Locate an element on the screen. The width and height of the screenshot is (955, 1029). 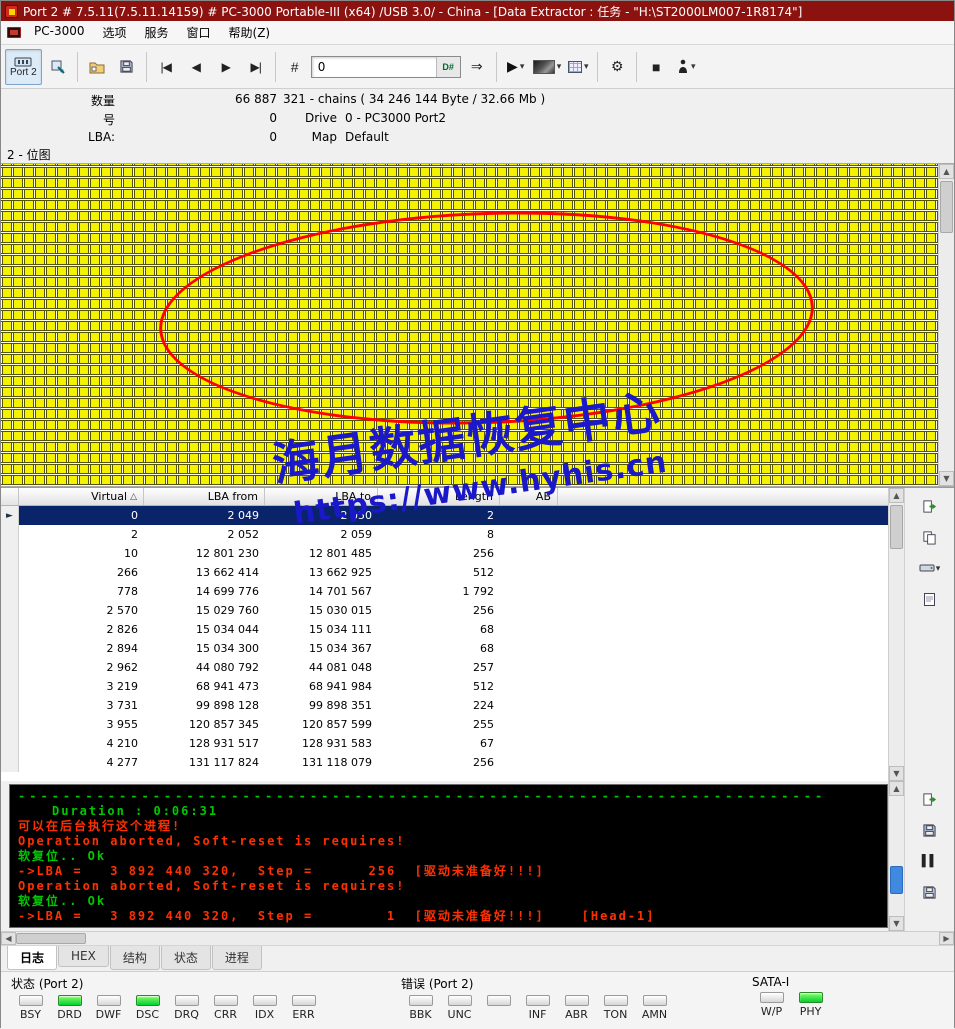
table-row: 2 570 15 029 760 15 030 015 256 is located at coordinates (444, 610).